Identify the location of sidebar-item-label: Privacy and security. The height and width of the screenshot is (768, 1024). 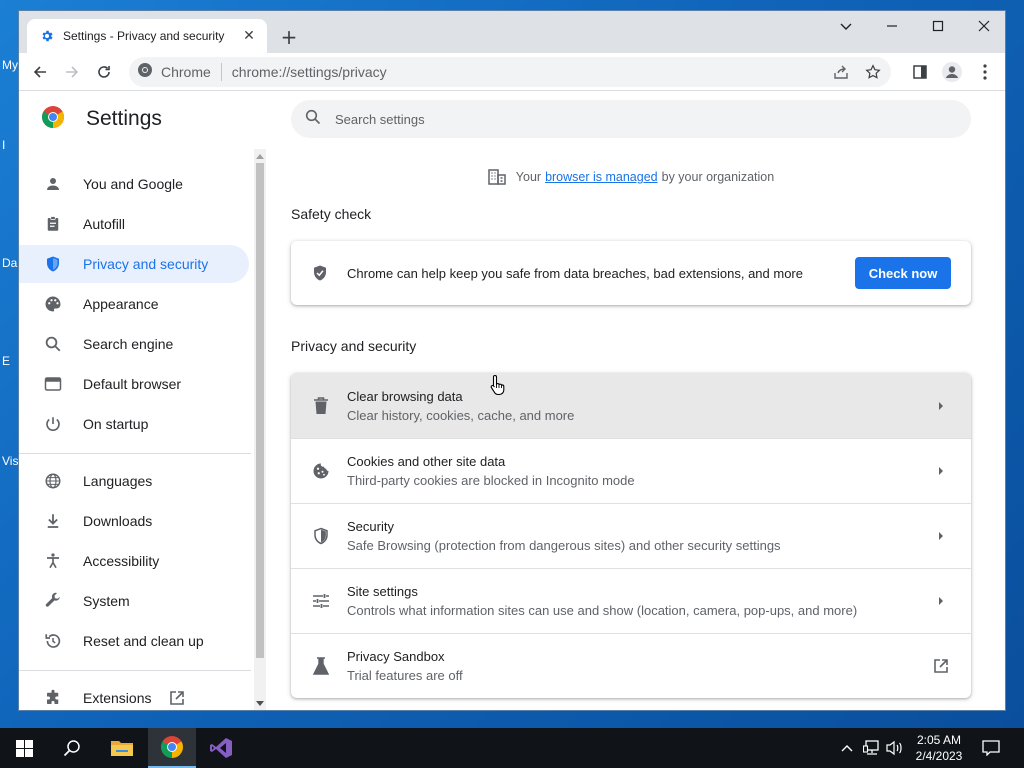
(146, 264).